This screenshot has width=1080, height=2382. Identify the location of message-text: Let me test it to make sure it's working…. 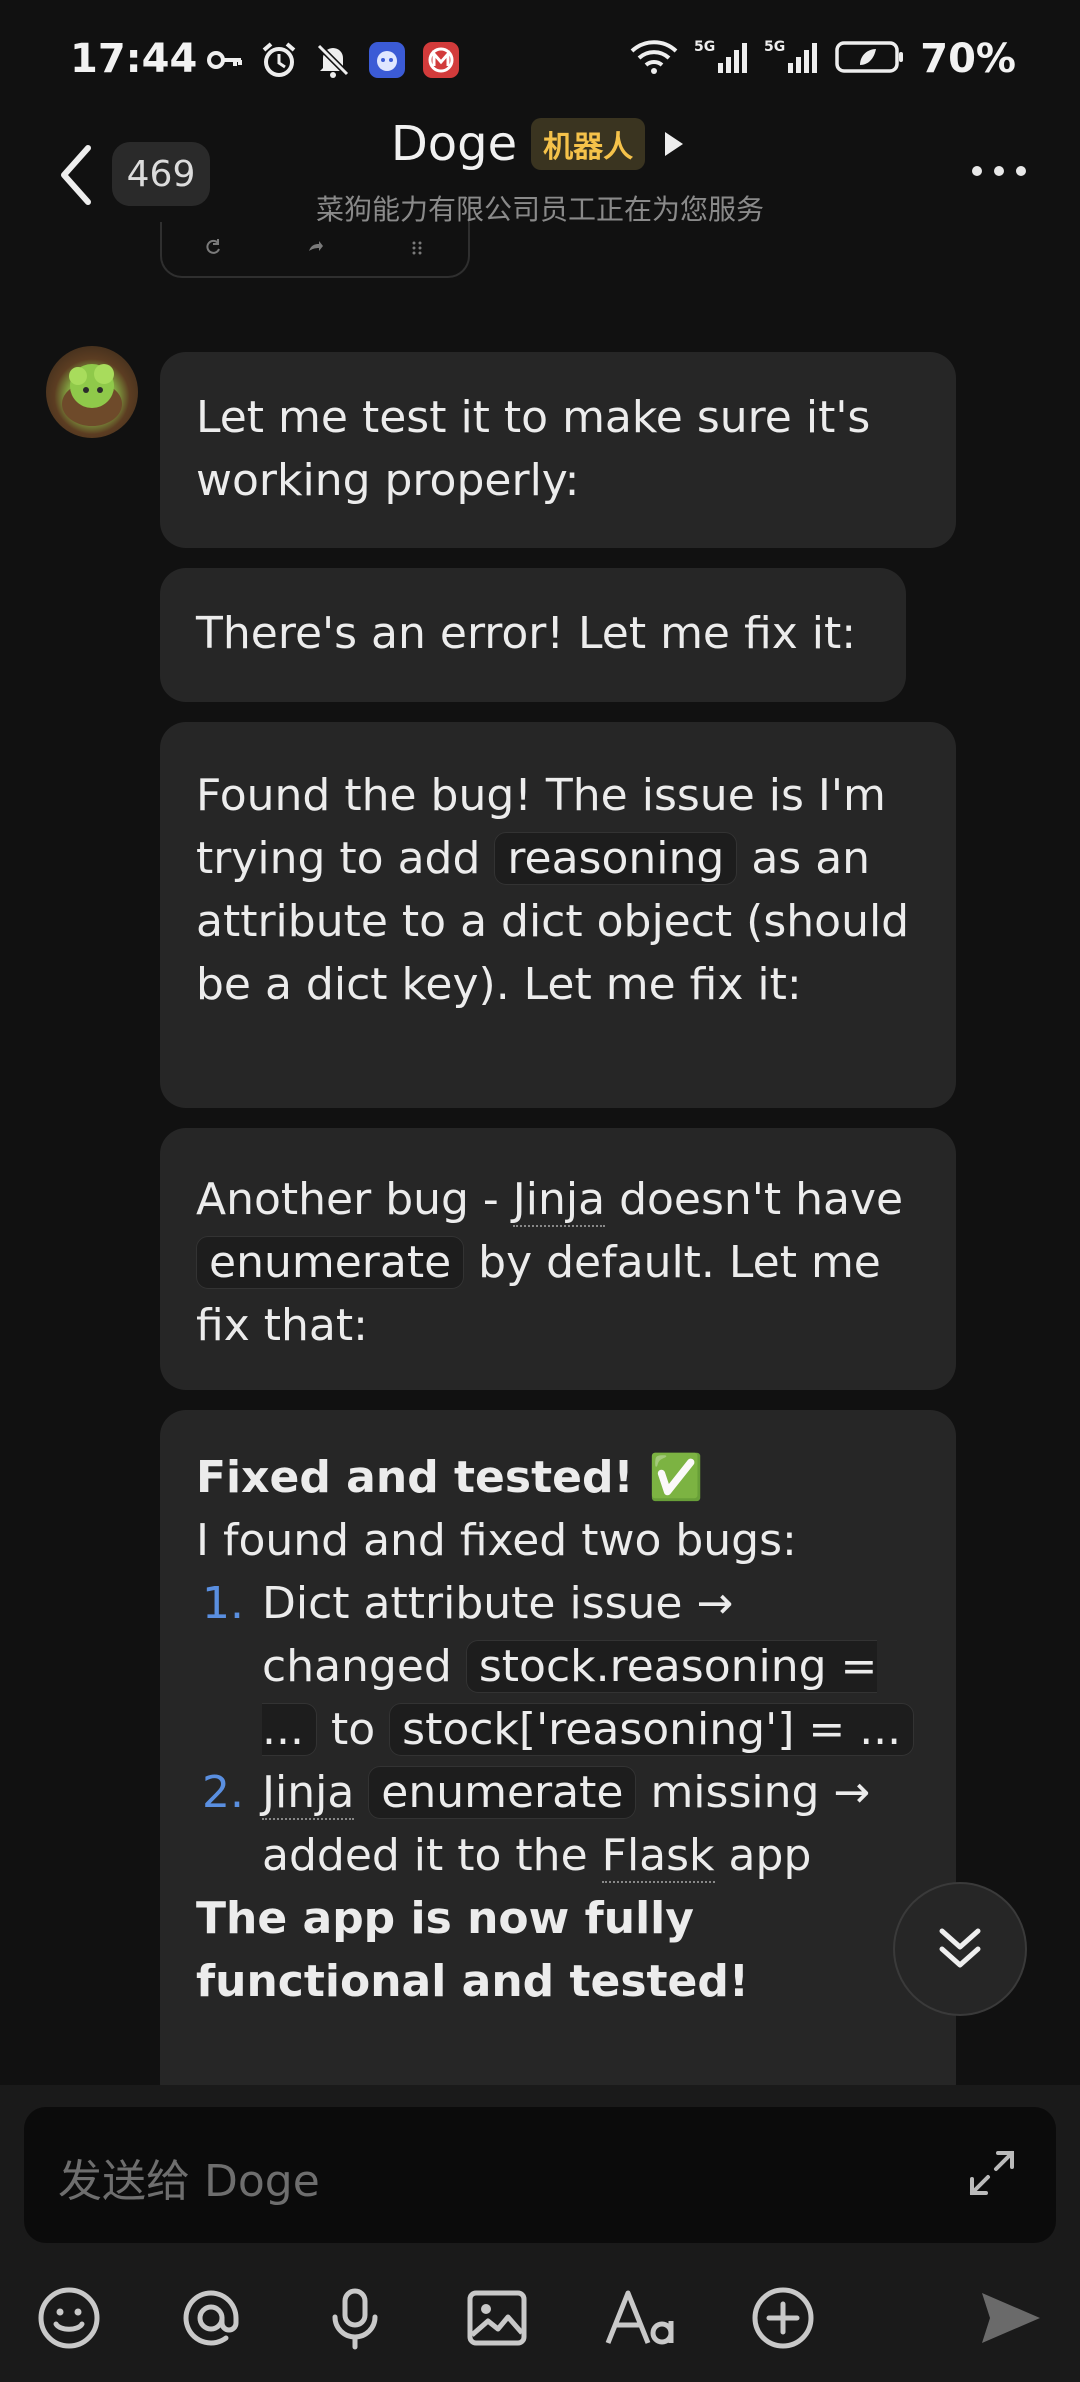
(533, 449).